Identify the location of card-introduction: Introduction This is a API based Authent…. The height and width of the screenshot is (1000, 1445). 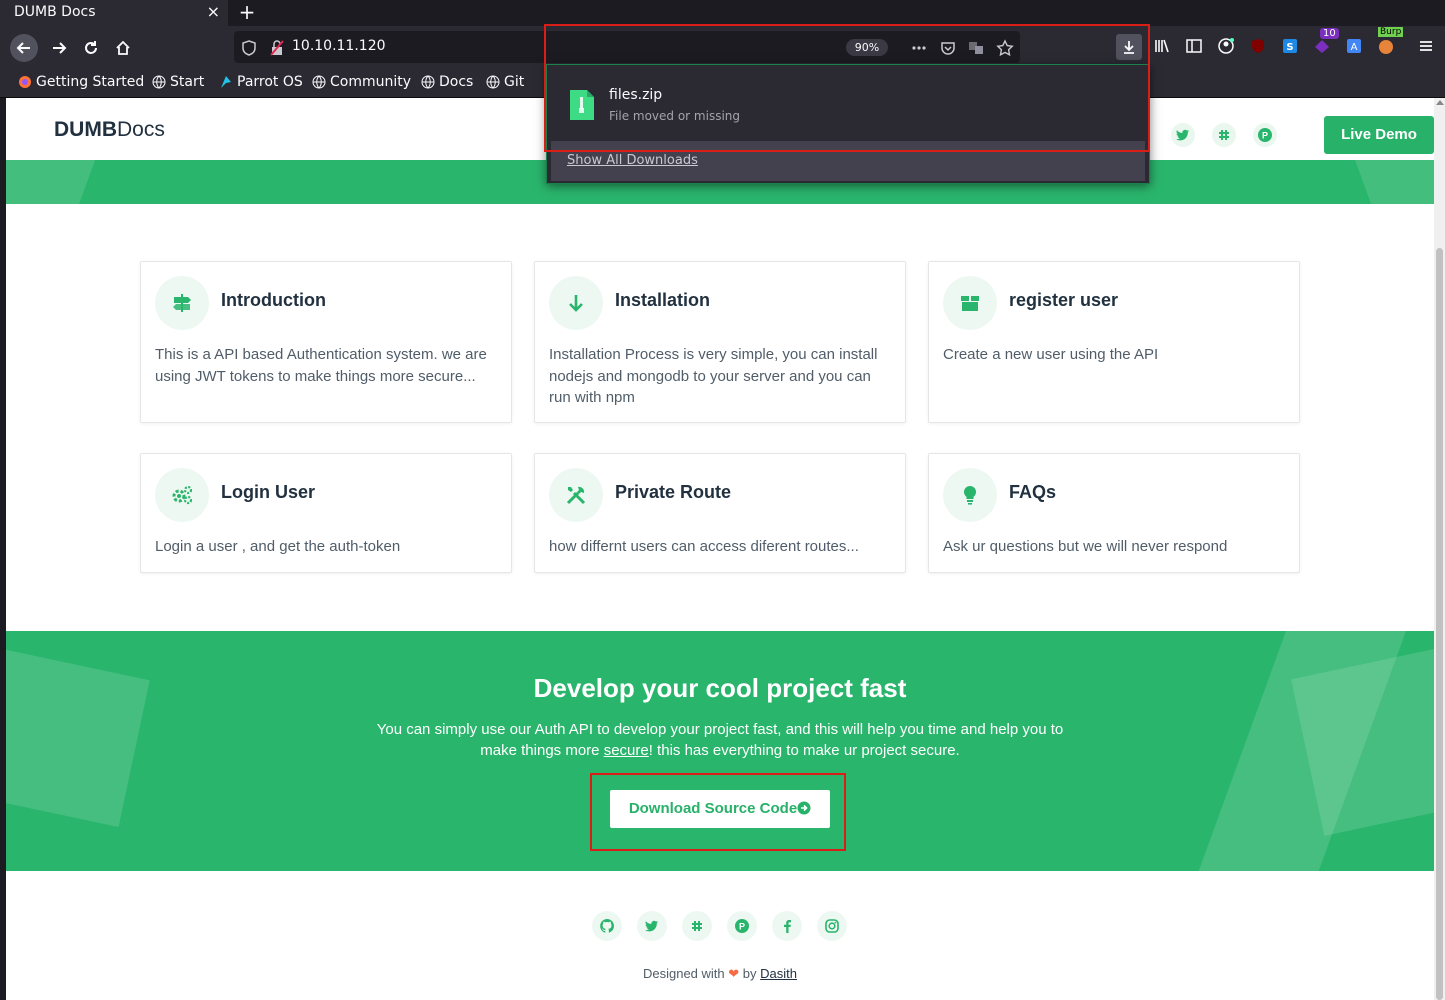
(326, 342).